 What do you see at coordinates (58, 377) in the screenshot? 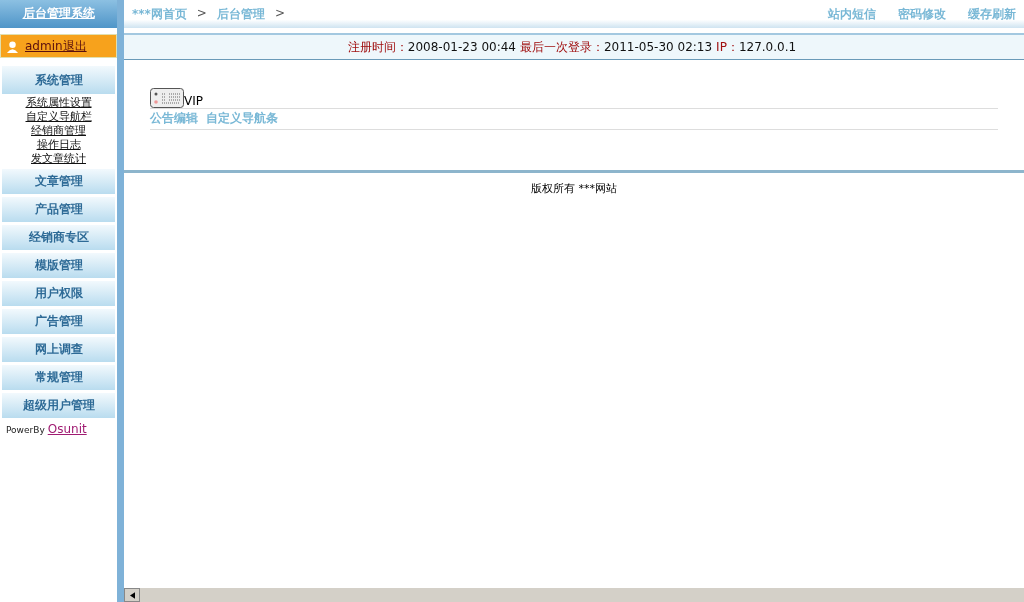
I see `menu-group-header: 常规管理` at bounding box center [58, 377].